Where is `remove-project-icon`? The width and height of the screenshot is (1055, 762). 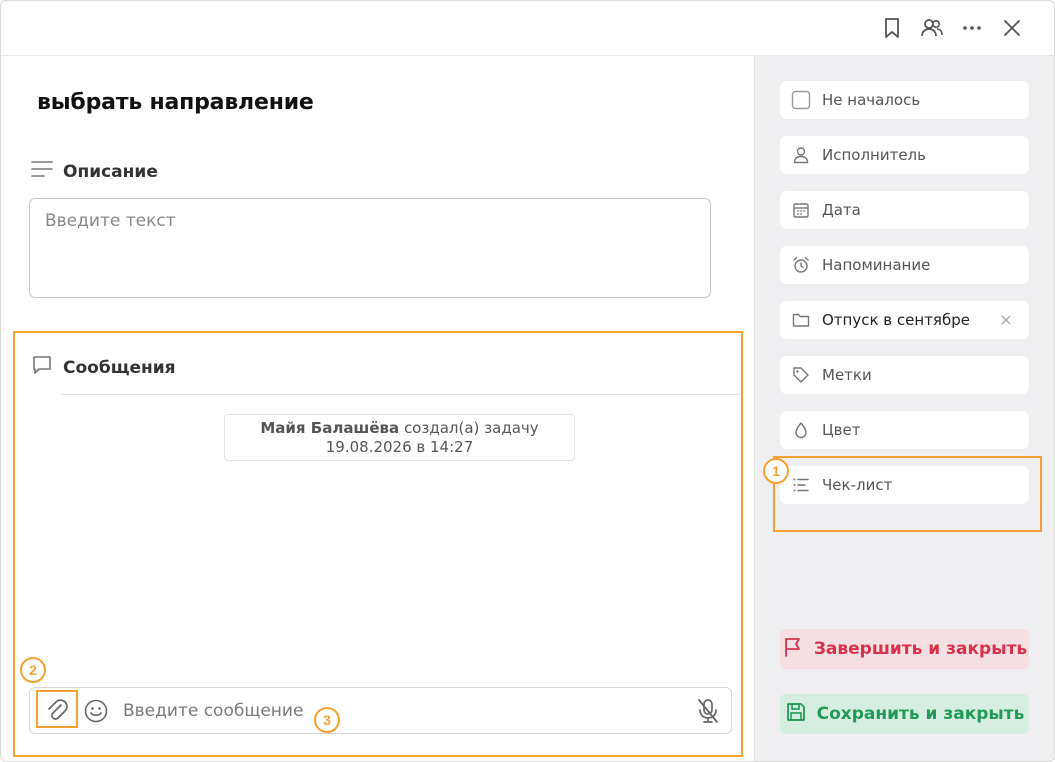 remove-project-icon is located at coordinates (1006, 320).